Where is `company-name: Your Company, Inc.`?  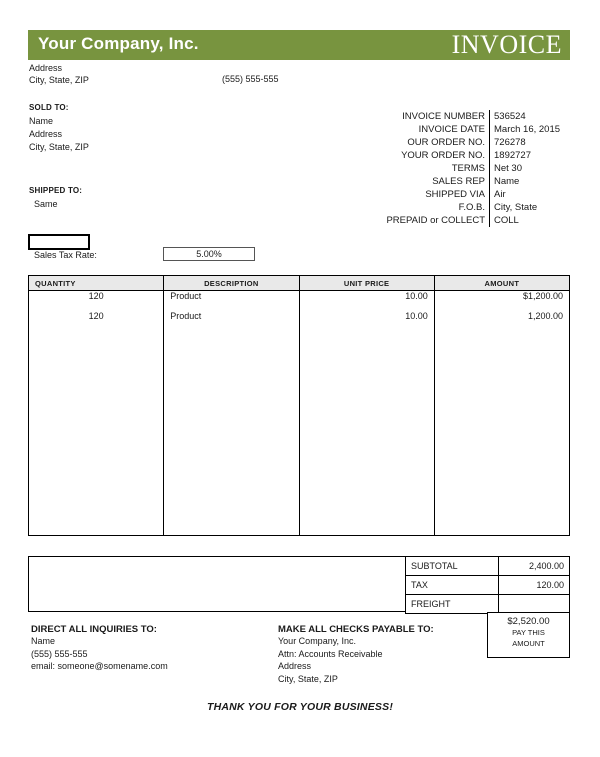 company-name: Your Company, Inc. is located at coordinates (118, 43).